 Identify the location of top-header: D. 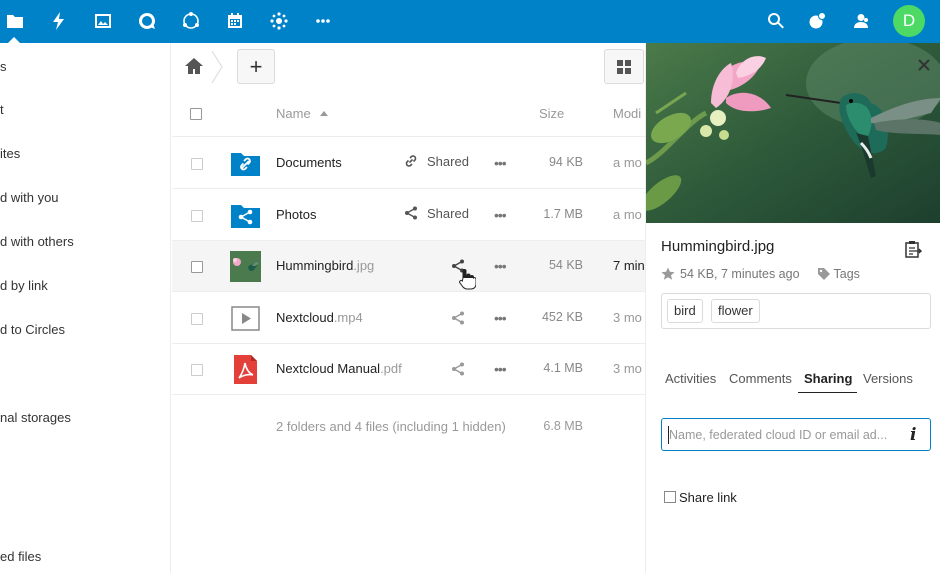
(470, 21).